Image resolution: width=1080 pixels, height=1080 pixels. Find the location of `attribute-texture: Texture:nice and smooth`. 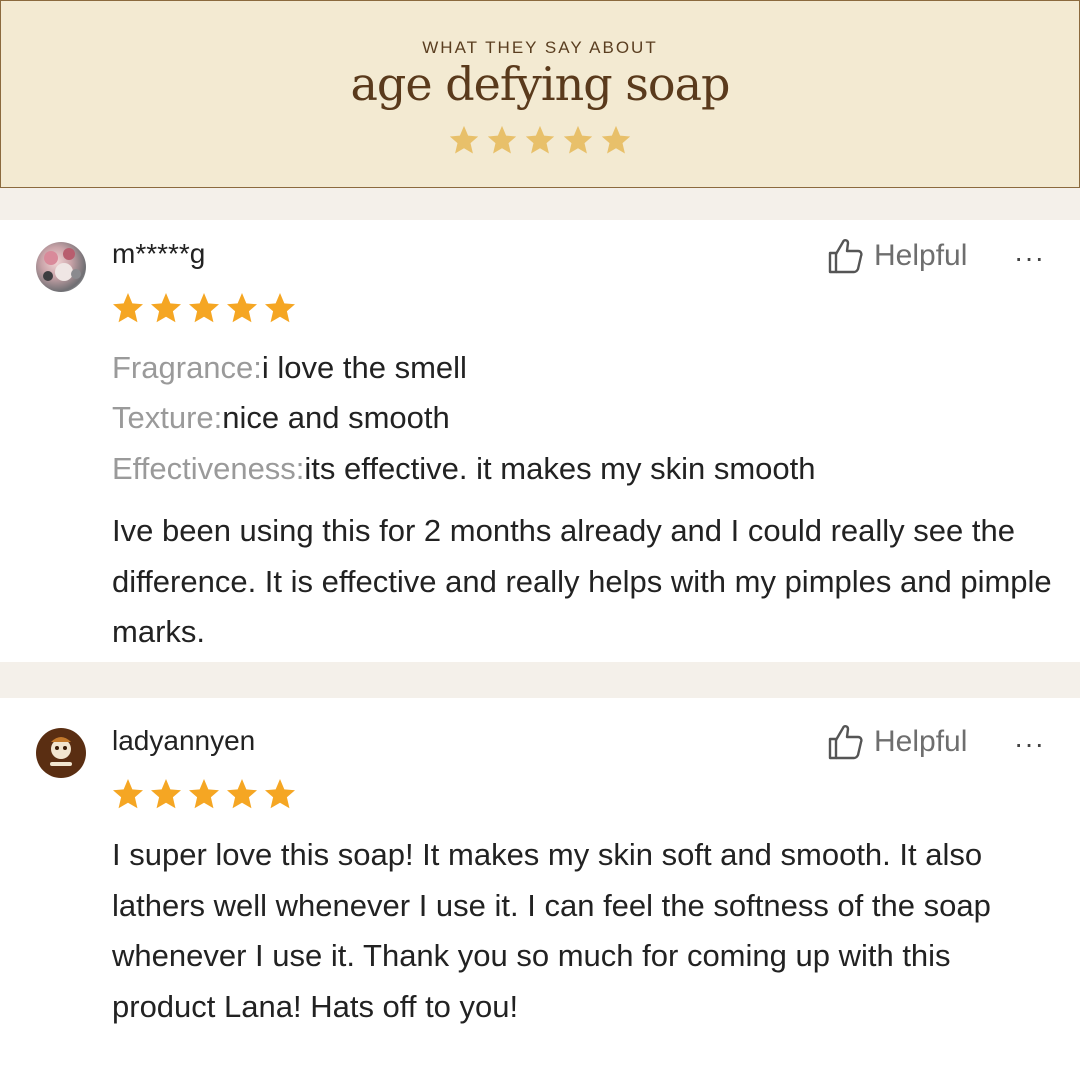

attribute-texture: Texture:nice and smooth is located at coordinates (281, 418).